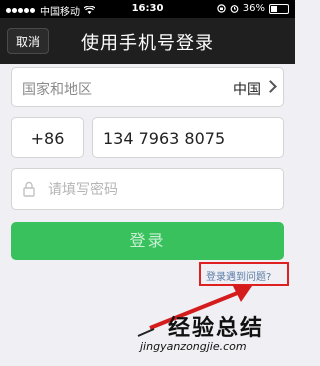 This screenshot has width=320, height=366. Describe the element at coordinates (29, 189) in the screenshot. I see `lock-icon` at that location.